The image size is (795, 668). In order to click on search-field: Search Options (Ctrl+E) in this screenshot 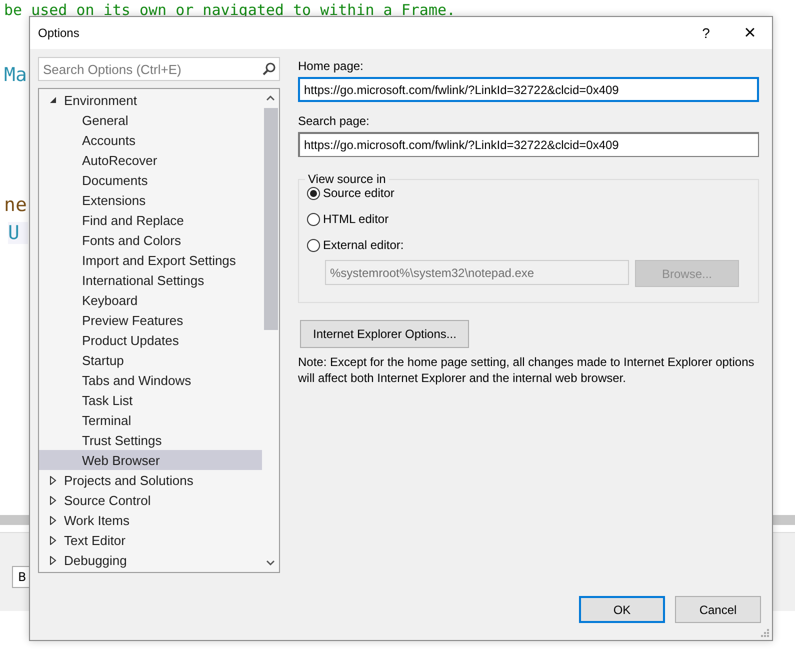, I will do `click(159, 69)`.